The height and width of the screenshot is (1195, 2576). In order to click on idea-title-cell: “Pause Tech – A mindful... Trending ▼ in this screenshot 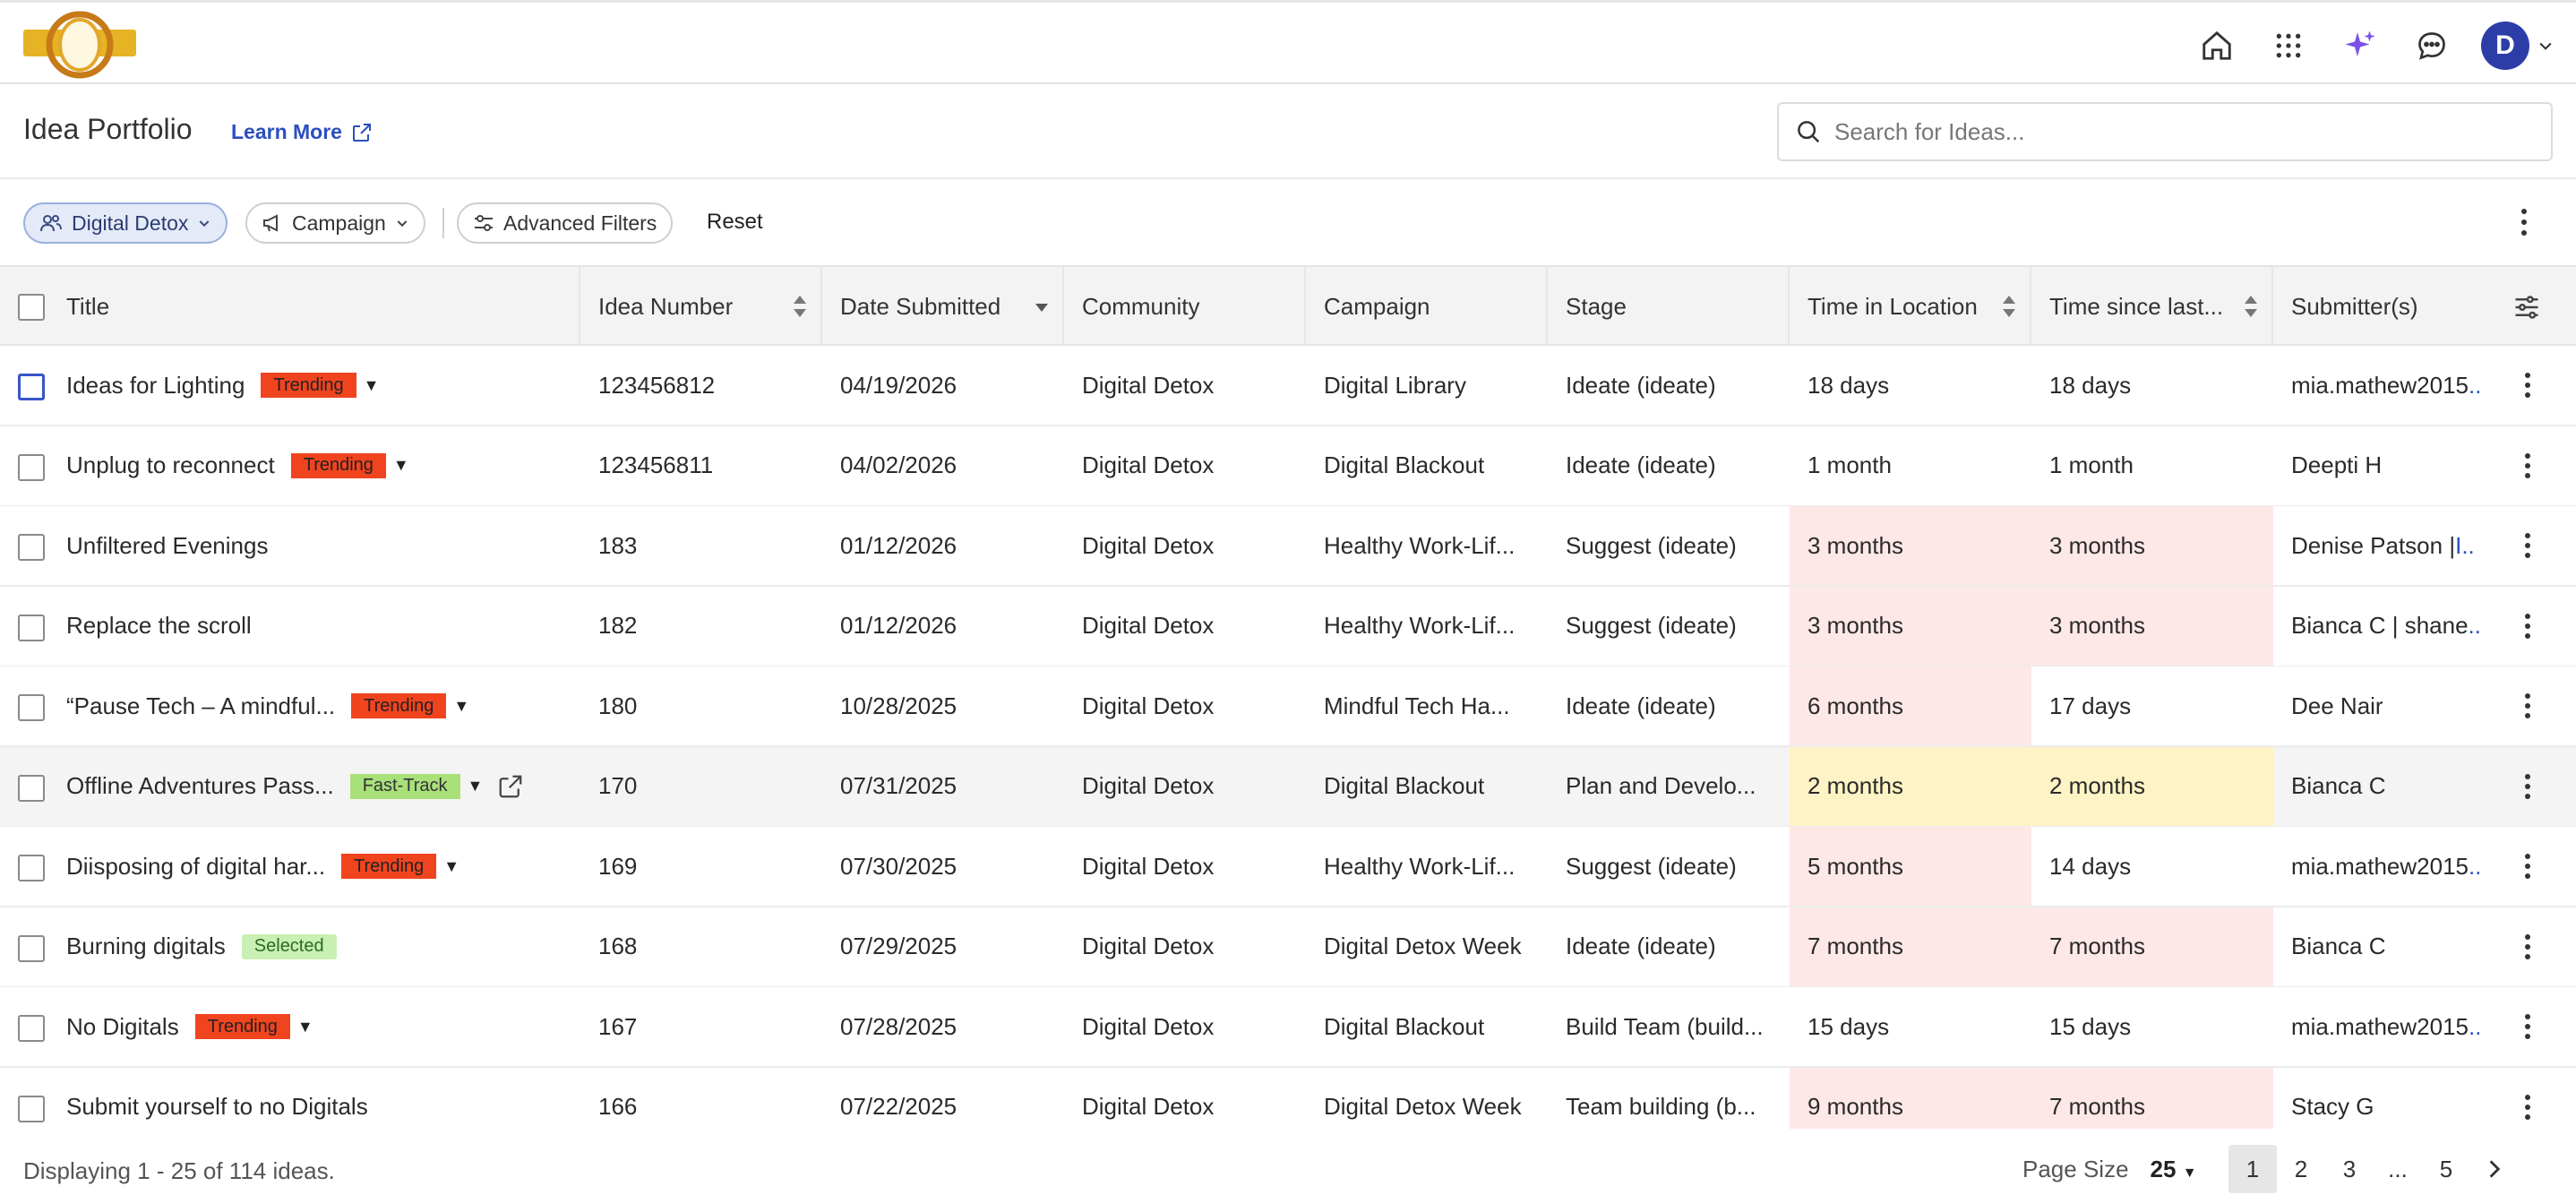, I will do `click(314, 705)`.